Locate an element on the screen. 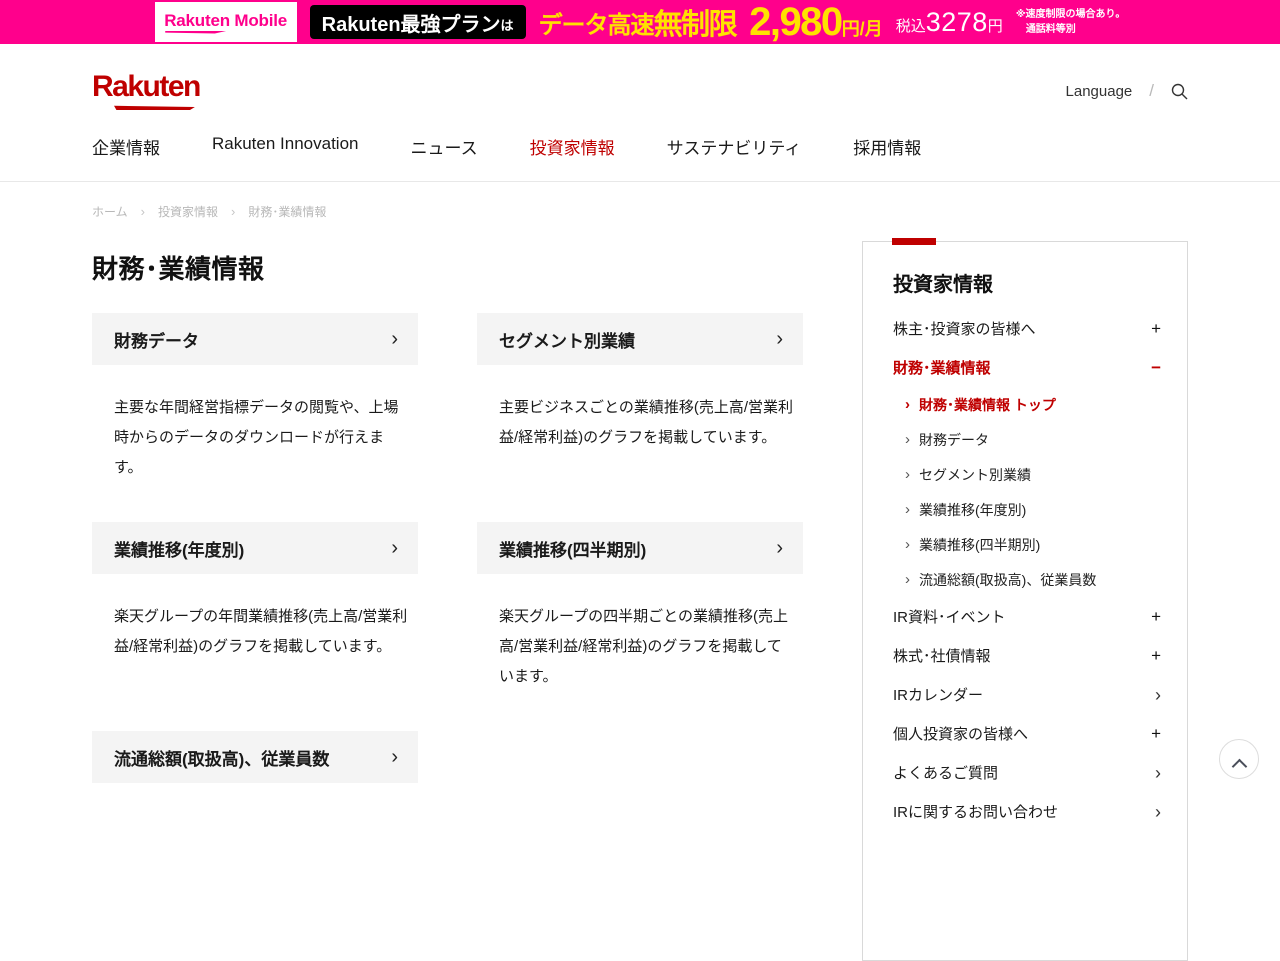 This screenshot has height=961, width=1280. banner-price: 2,980 円/月 is located at coordinates (816, 22).